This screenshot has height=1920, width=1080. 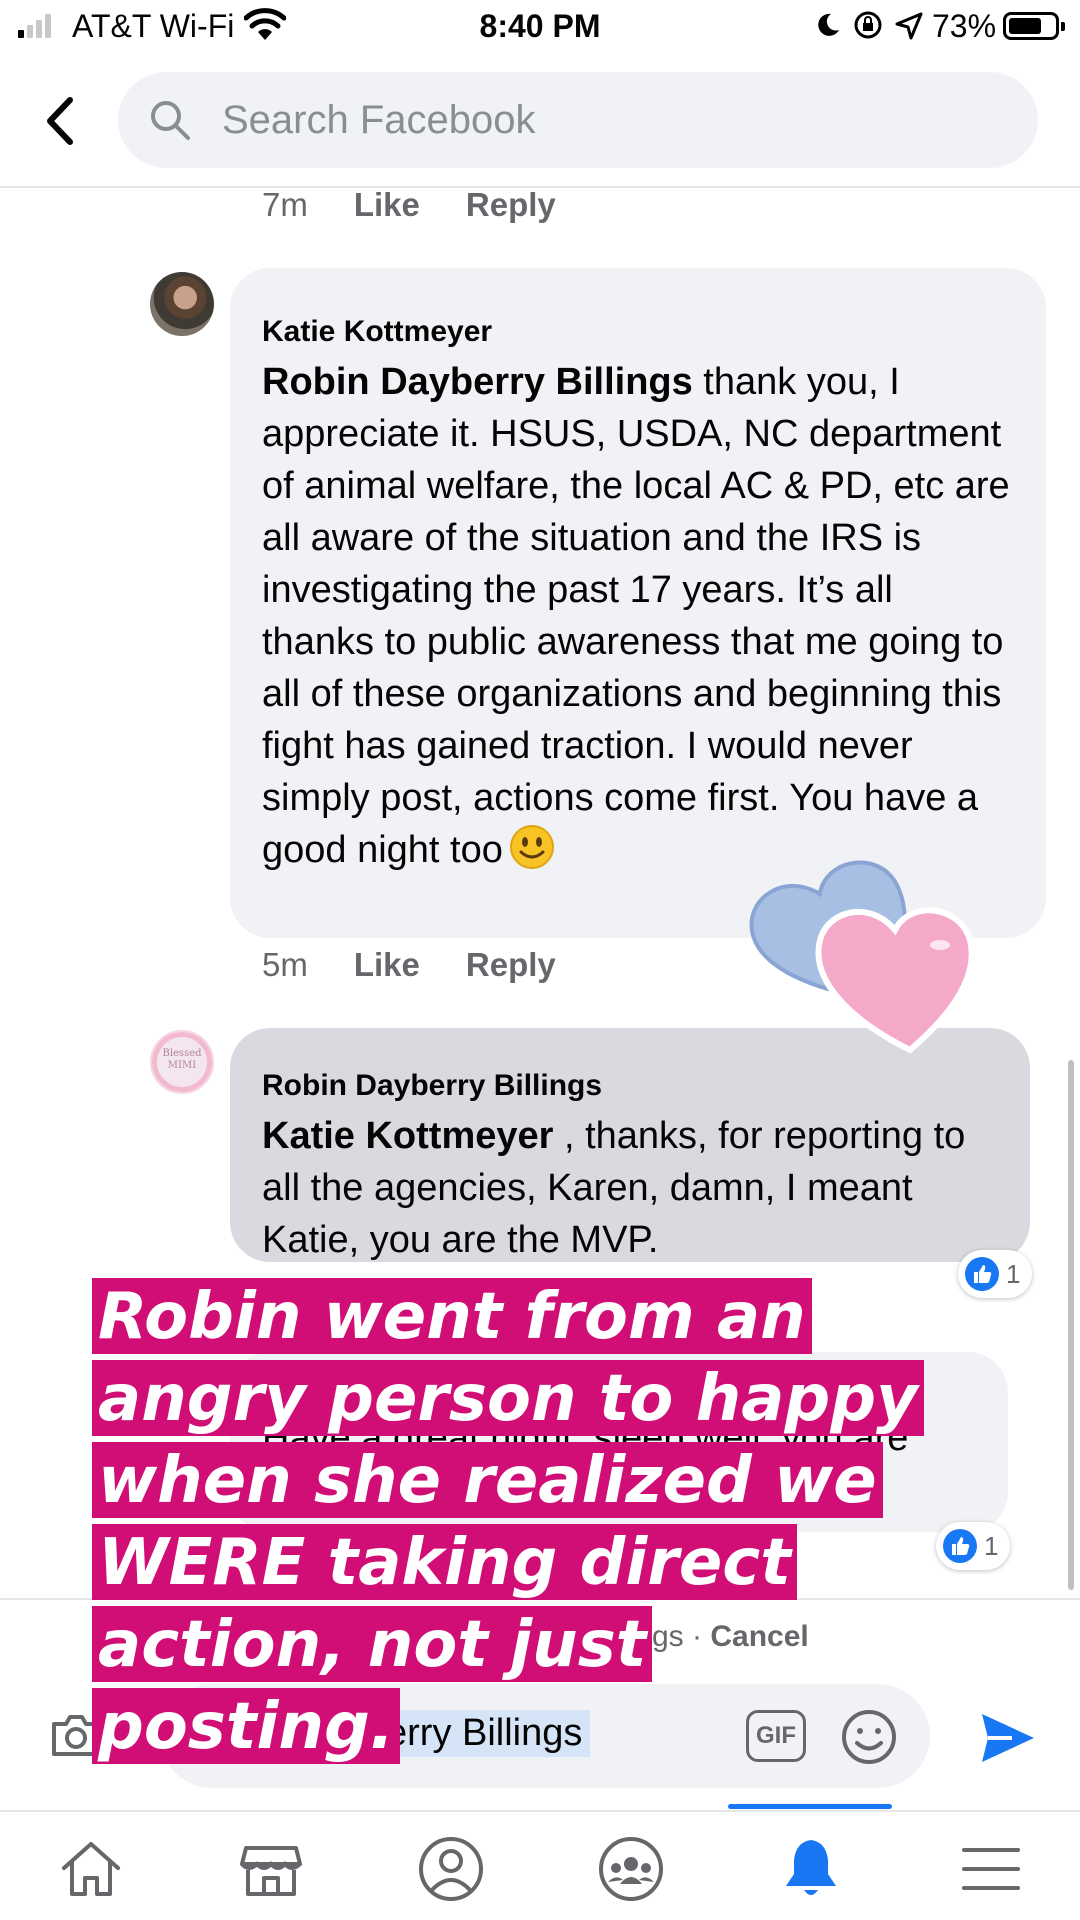 What do you see at coordinates (982, 1274) in the screenshot?
I see `thumbs-up-icon` at bounding box center [982, 1274].